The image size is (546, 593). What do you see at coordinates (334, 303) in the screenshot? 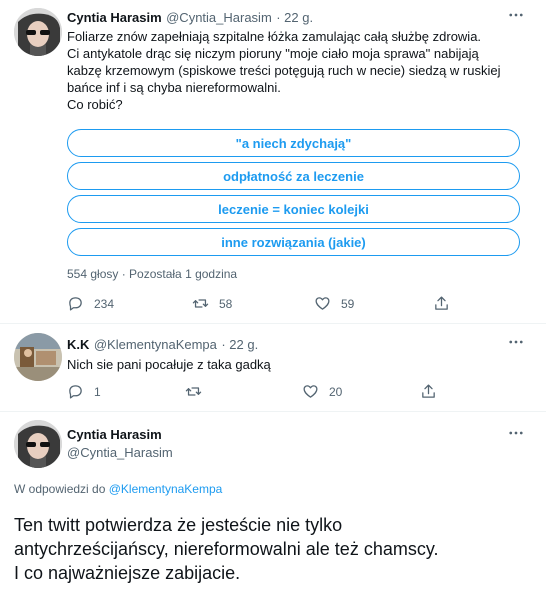
I see `like-button: 59` at bounding box center [334, 303].